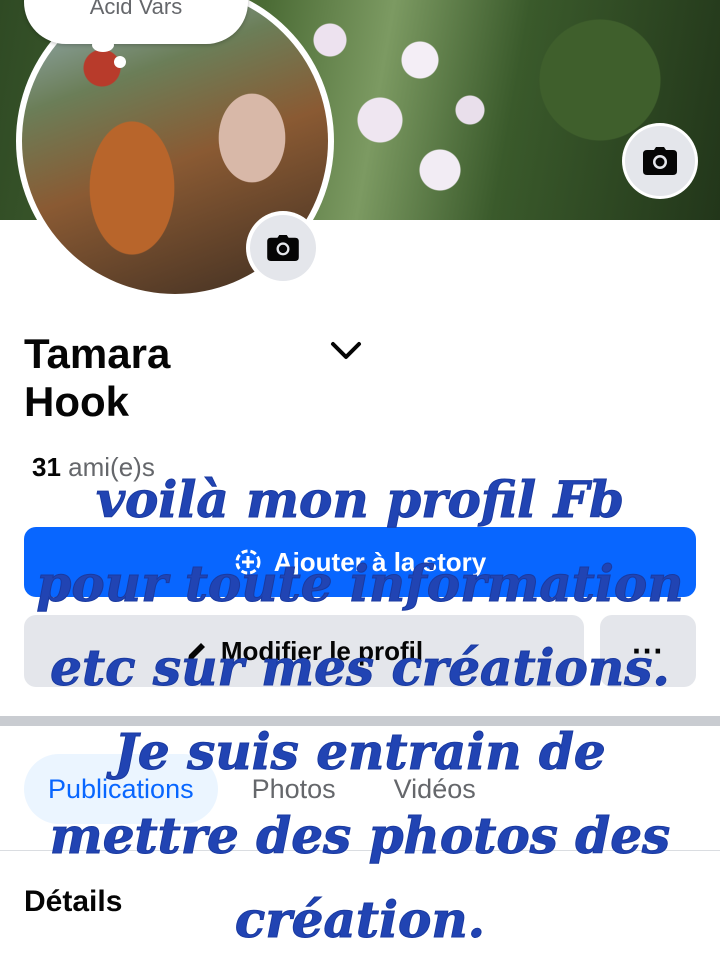 The width and height of the screenshot is (720, 962). What do you see at coordinates (136, 22) in the screenshot?
I see `status-bubble: Acid Vars` at bounding box center [136, 22].